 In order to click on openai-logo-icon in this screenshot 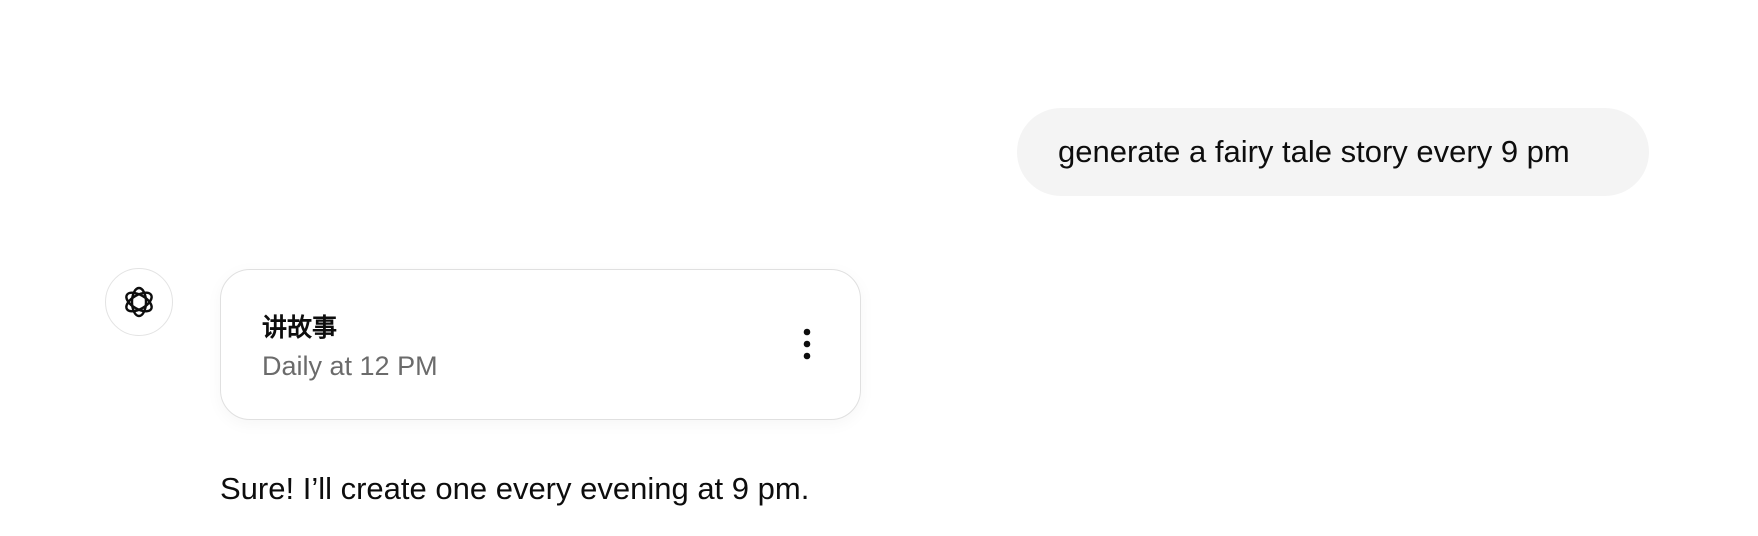, I will do `click(139, 302)`.